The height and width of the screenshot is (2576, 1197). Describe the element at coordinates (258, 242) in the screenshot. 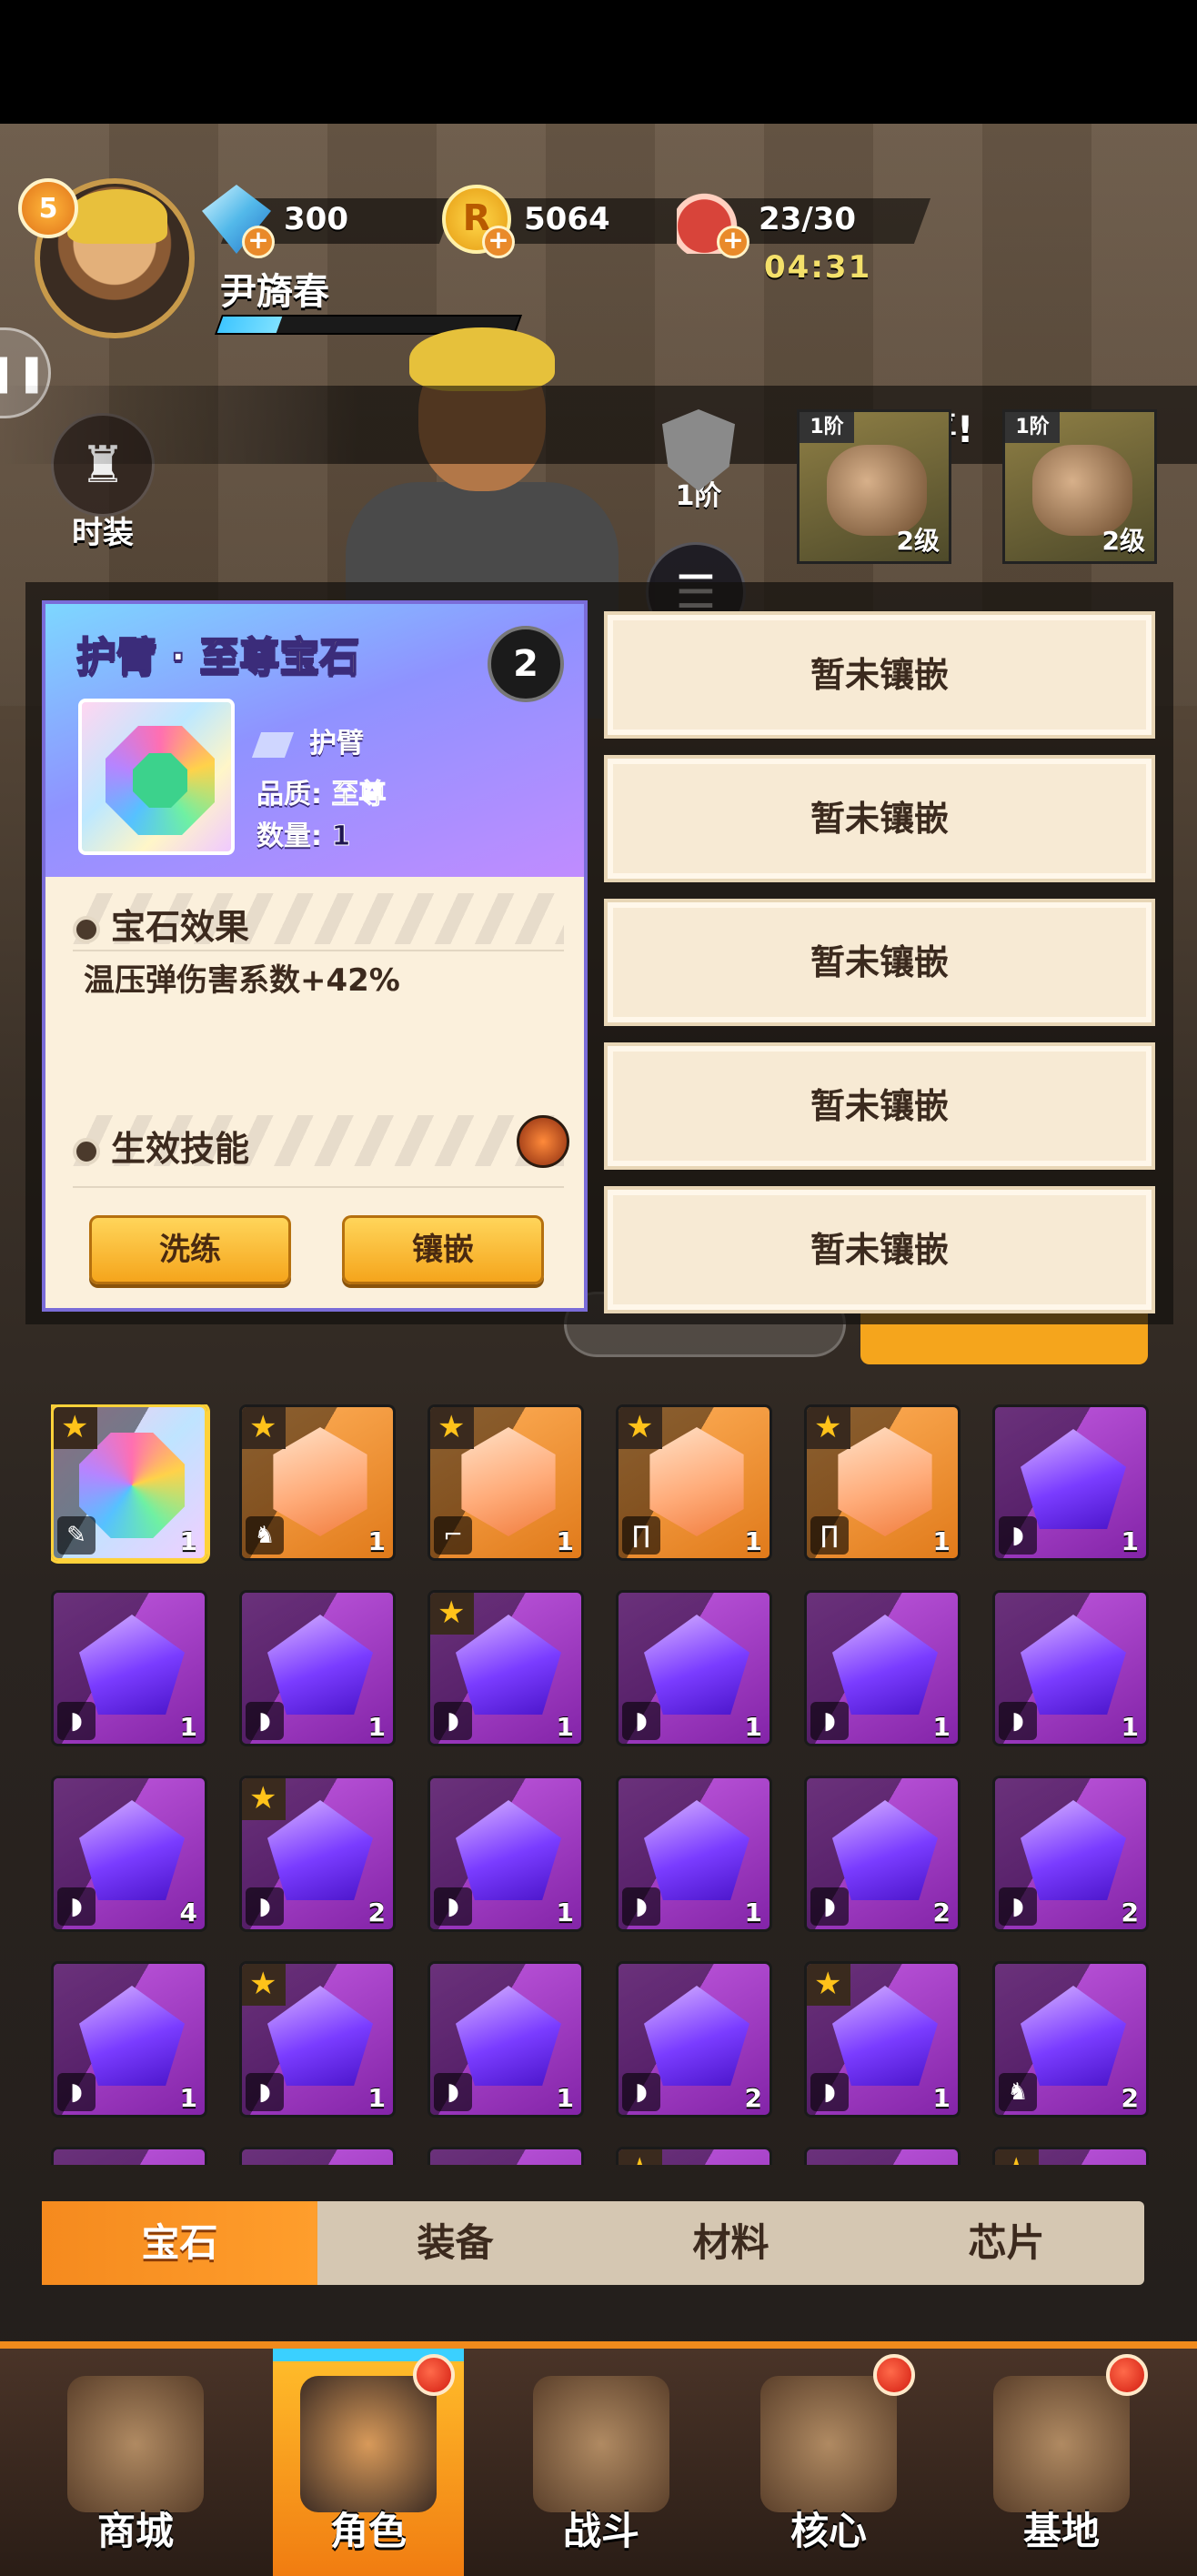

I see `add-diamond-button: +` at that location.